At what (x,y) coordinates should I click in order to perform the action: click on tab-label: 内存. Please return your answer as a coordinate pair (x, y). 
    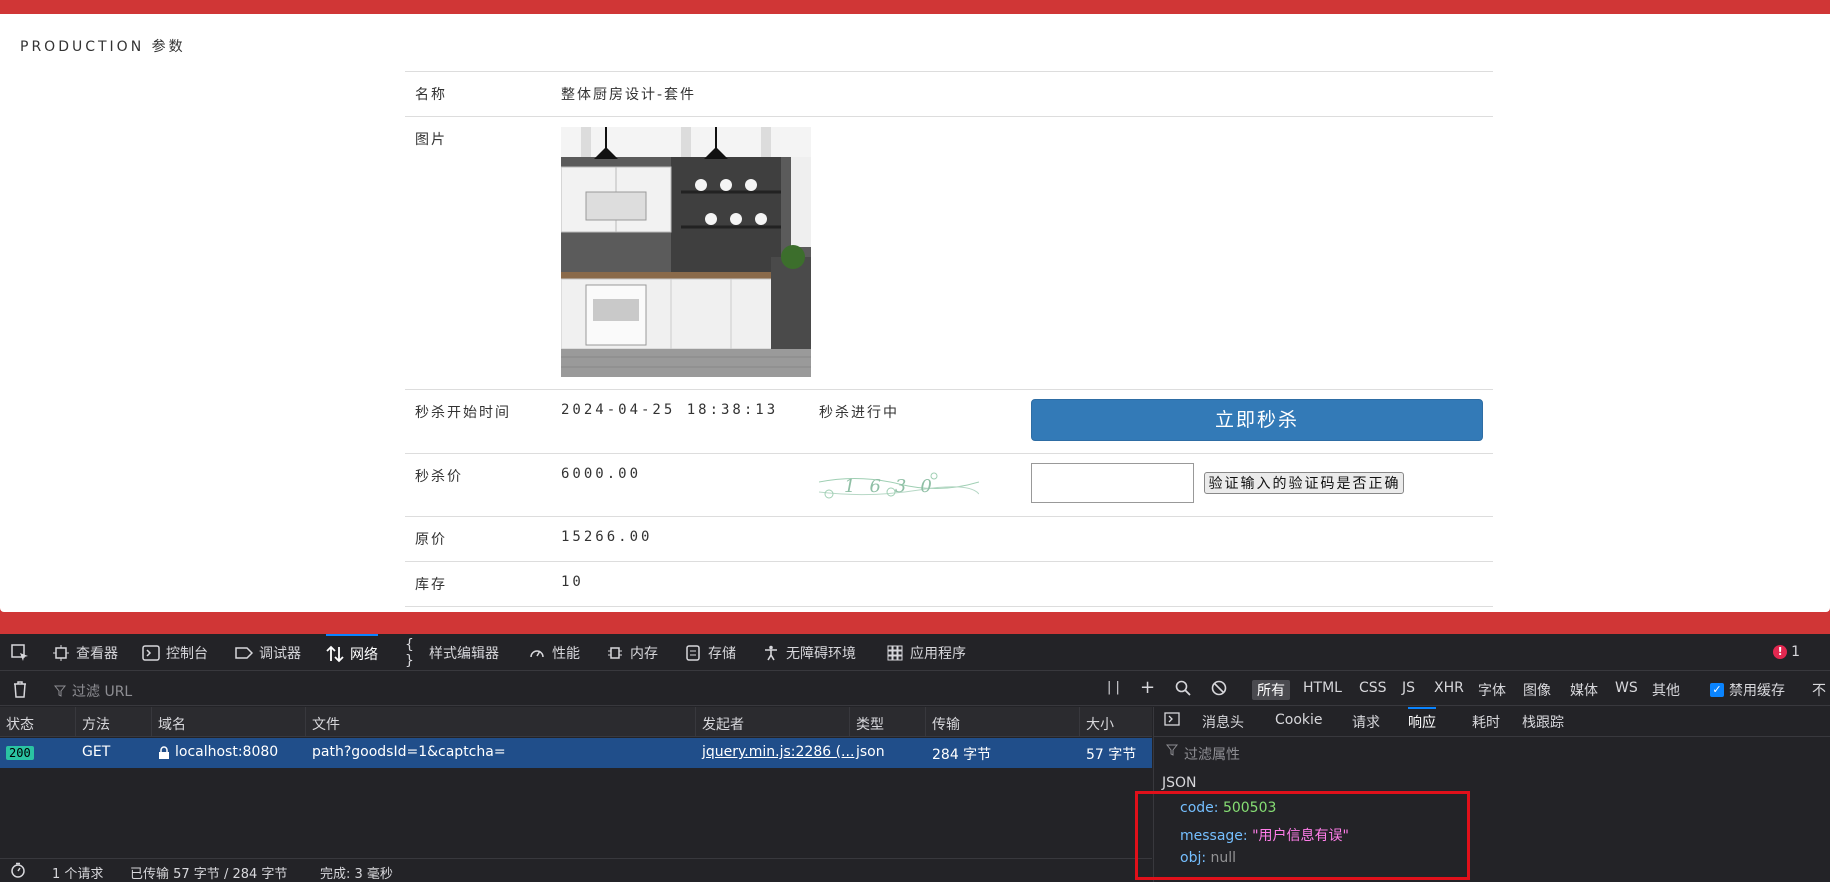
    Looking at the image, I should click on (644, 653).